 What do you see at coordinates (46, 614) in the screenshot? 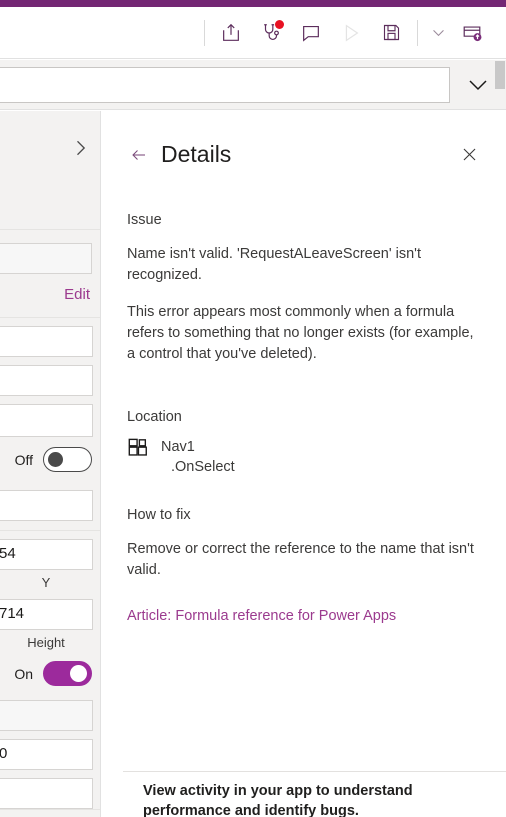
I see `property-y-input: 714` at bounding box center [46, 614].